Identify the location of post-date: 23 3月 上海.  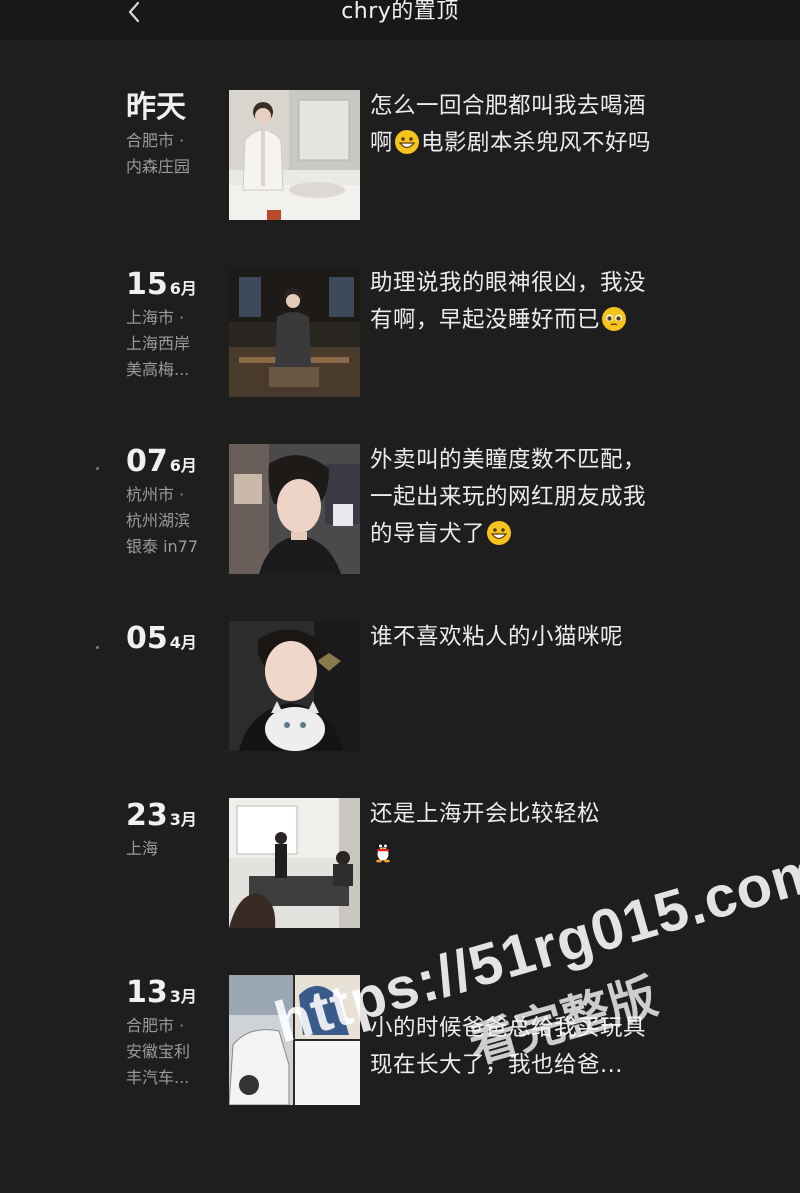
(173, 829).